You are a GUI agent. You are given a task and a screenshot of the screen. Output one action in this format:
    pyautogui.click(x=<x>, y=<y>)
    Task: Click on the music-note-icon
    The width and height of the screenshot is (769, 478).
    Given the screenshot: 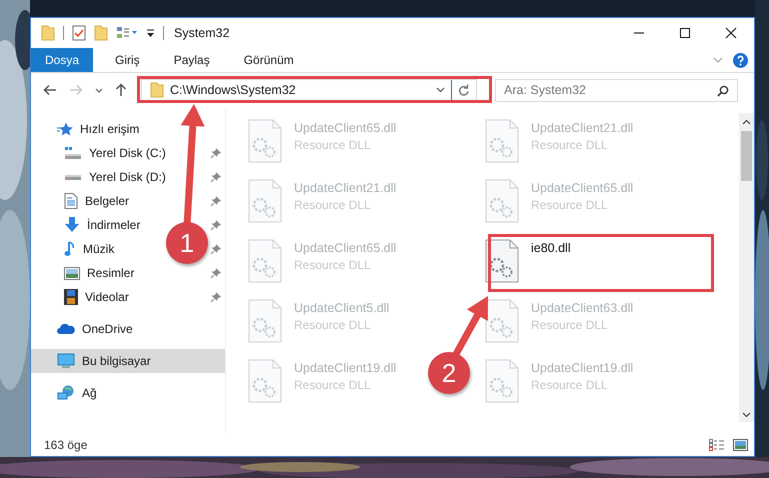 What is the action you would take?
    pyautogui.click(x=70, y=249)
    